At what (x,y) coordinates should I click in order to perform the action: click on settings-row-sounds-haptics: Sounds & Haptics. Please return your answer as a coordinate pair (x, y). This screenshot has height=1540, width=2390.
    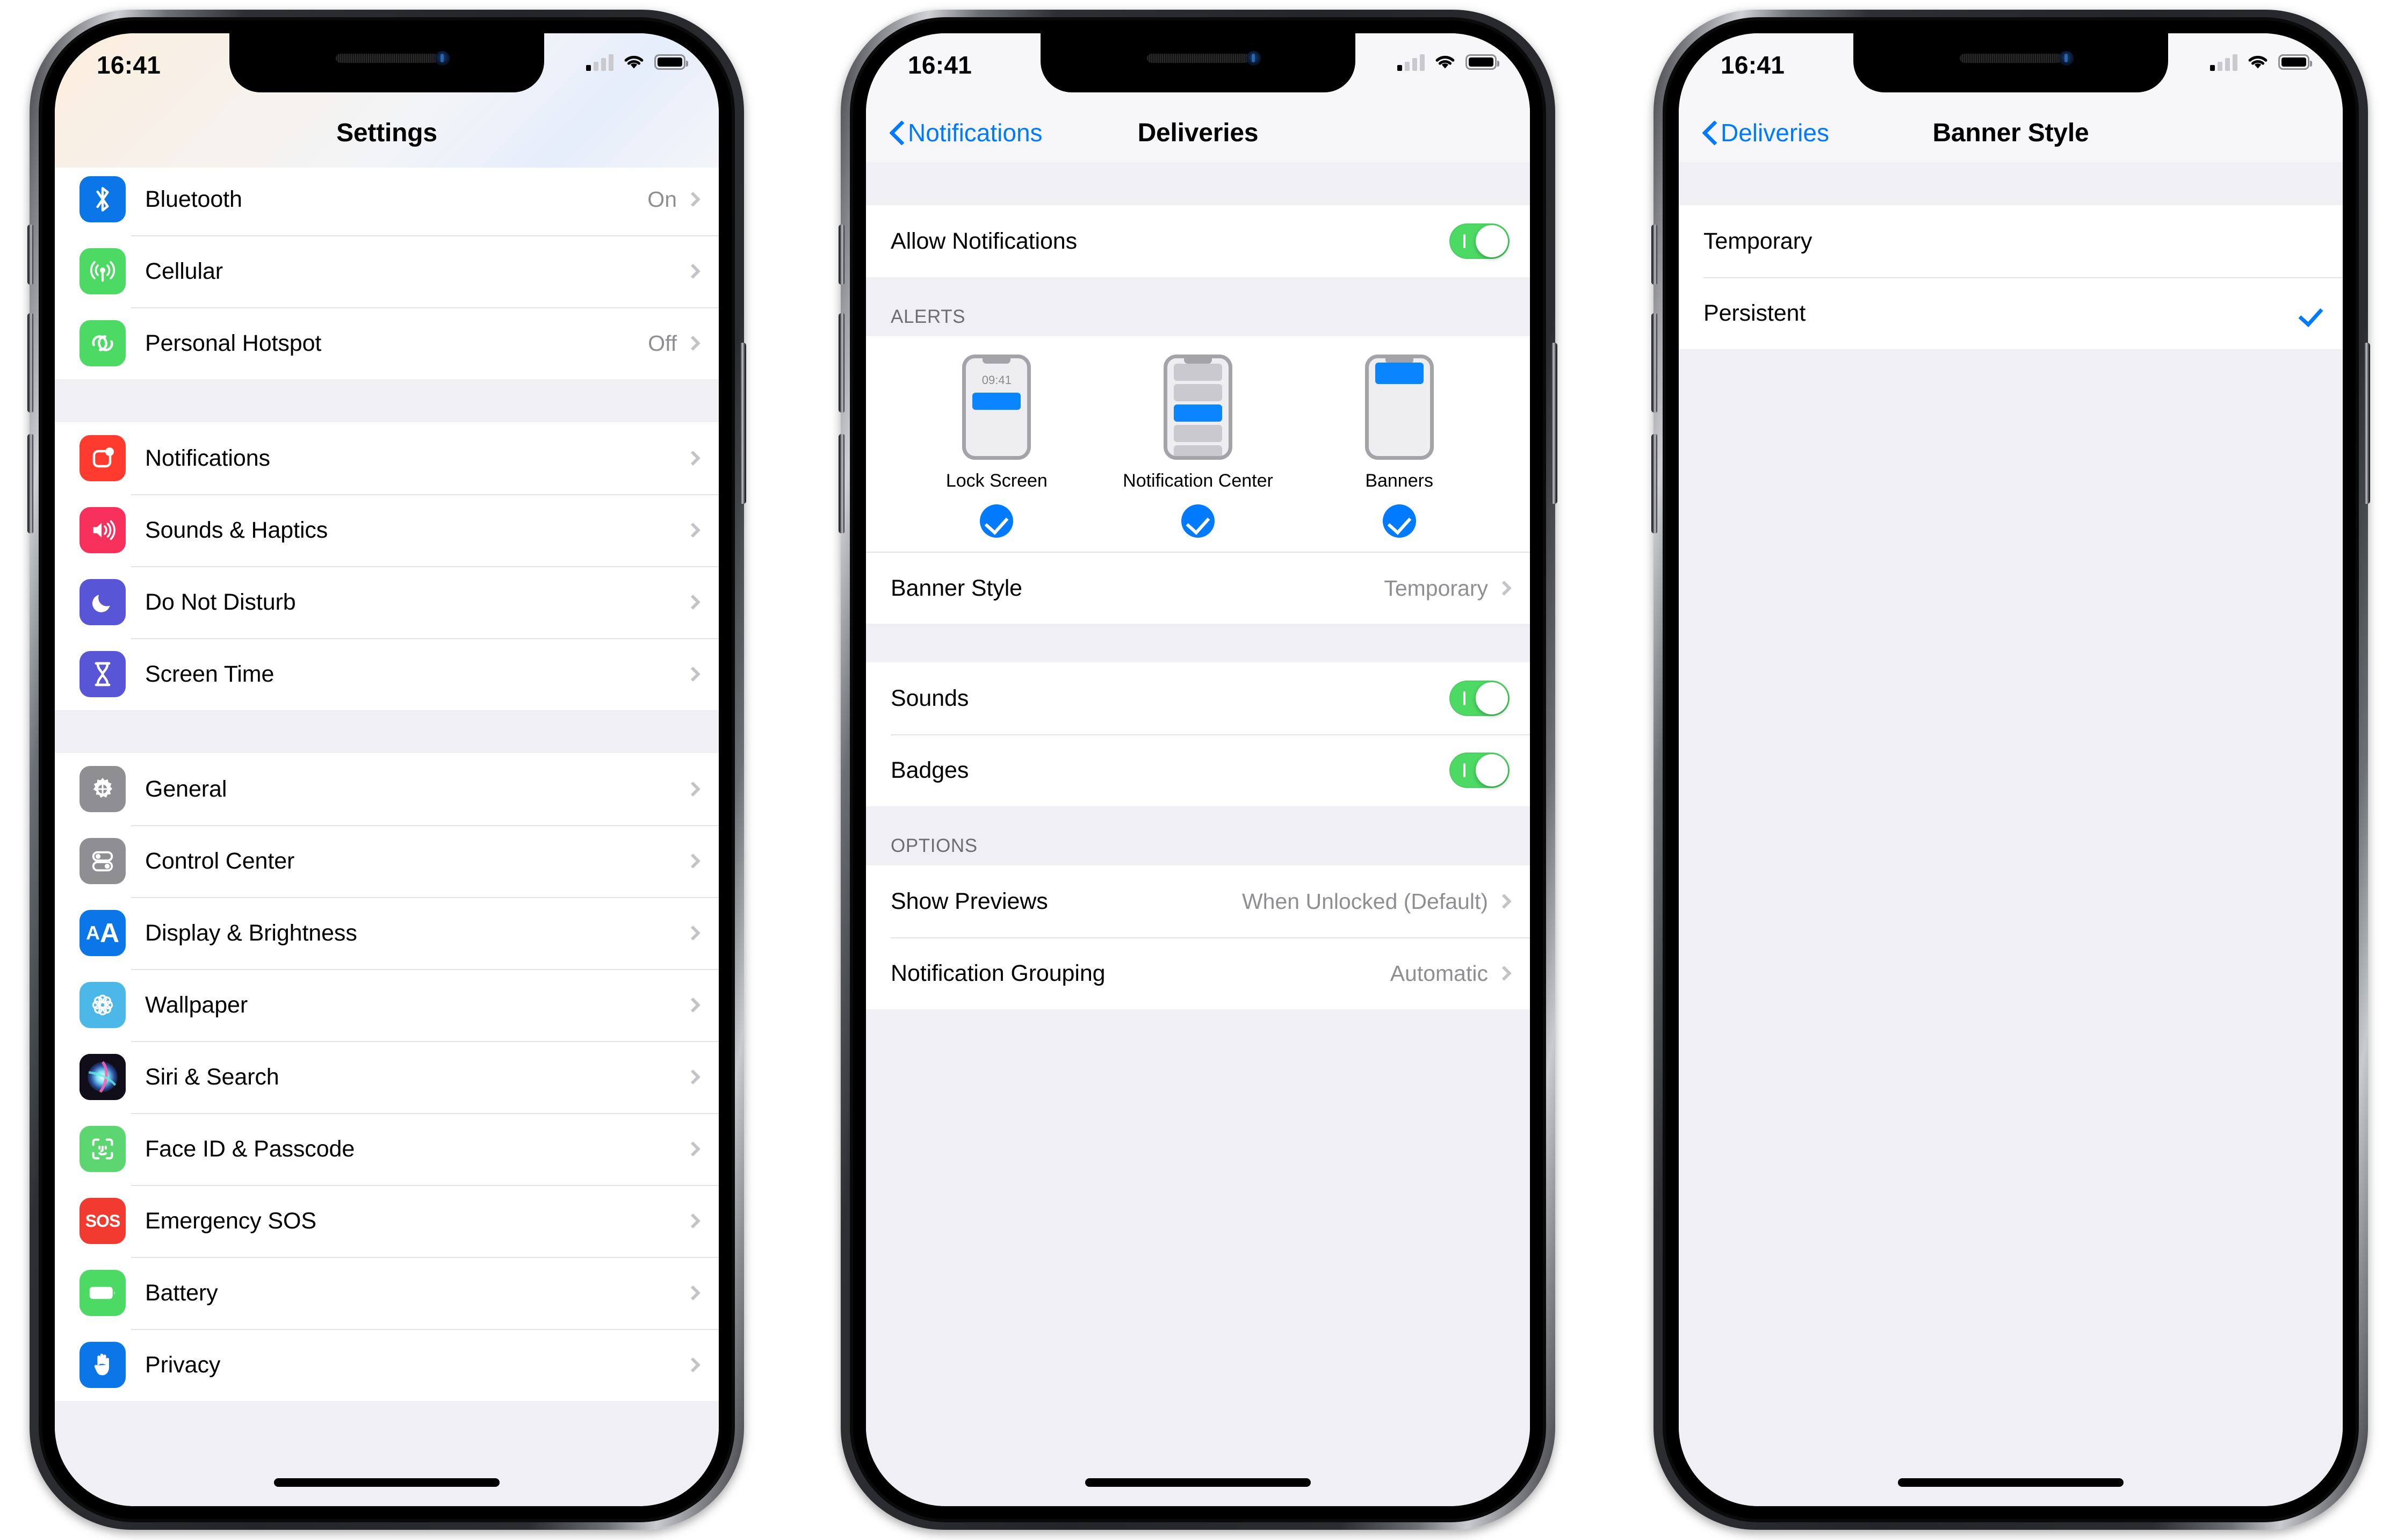
    Looking at the image, I should click on (387, 530).